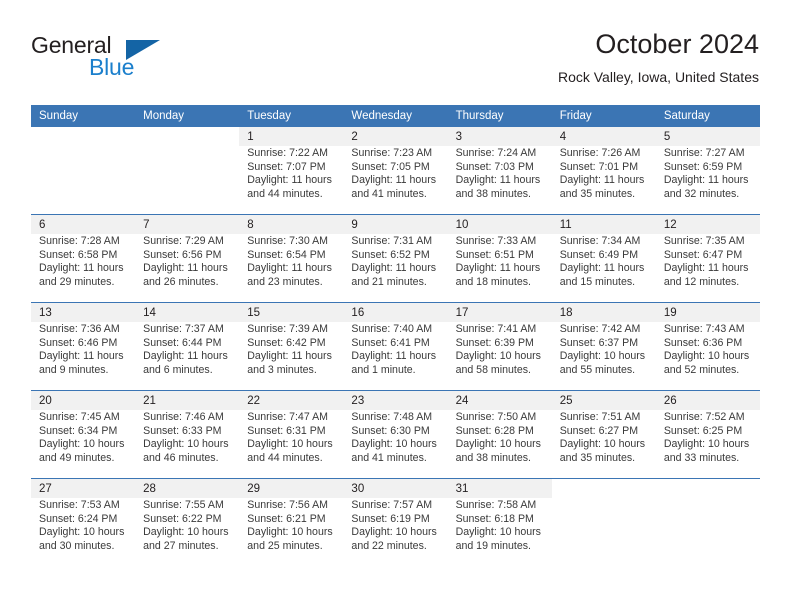 The image size is (792, 612). Describe the element at coordinates (494, 254) in the screenshot. I see `sunset-text: Sunset: 6:51 PM` at that location.